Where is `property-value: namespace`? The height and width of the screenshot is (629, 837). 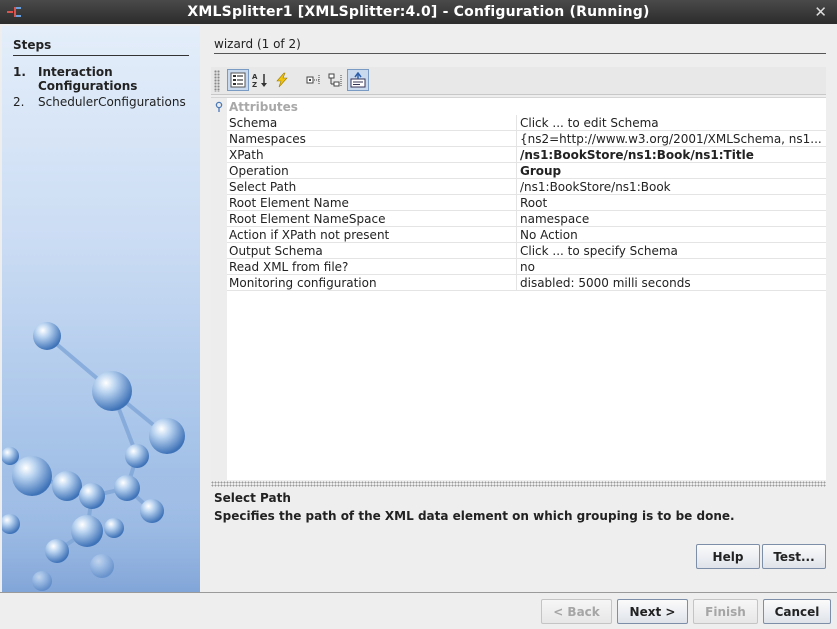
property-value: namespace is located at coordinates (672, 219).